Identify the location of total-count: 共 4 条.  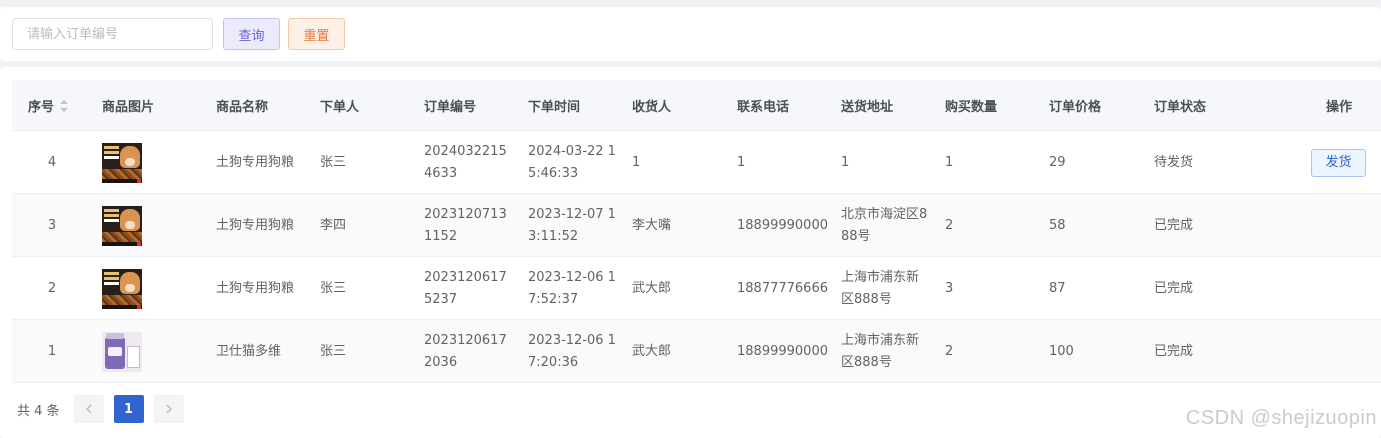
(38, 411).